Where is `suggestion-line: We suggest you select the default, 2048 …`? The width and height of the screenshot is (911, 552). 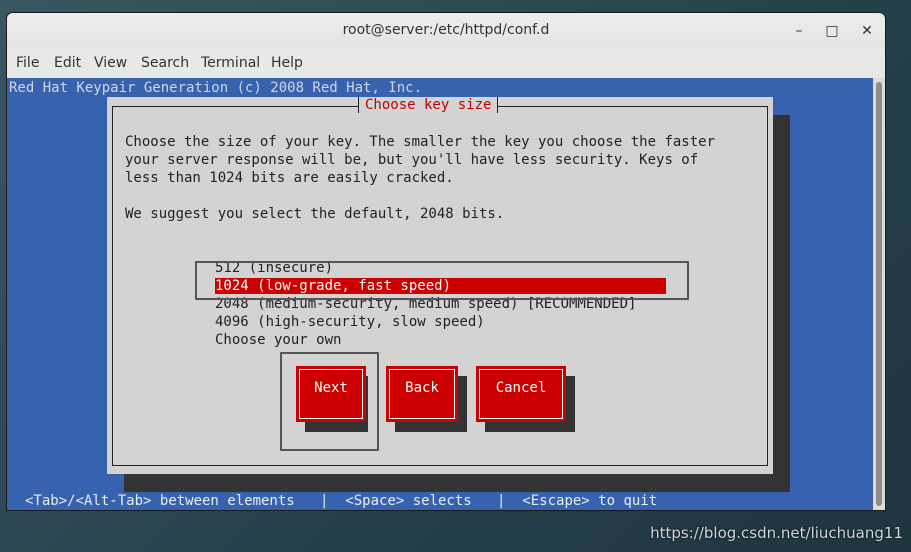
suggestion-line: We suggest you select the default, 2048 … is located at coordinates (315, 214).